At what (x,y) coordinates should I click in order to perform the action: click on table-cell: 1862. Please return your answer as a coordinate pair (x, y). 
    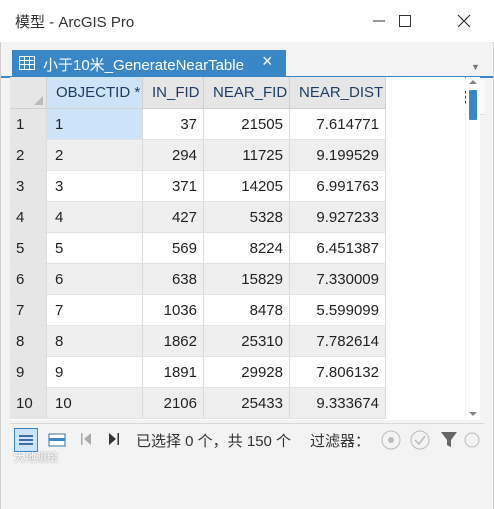
    Looking at the image, I should click on (173, 341).